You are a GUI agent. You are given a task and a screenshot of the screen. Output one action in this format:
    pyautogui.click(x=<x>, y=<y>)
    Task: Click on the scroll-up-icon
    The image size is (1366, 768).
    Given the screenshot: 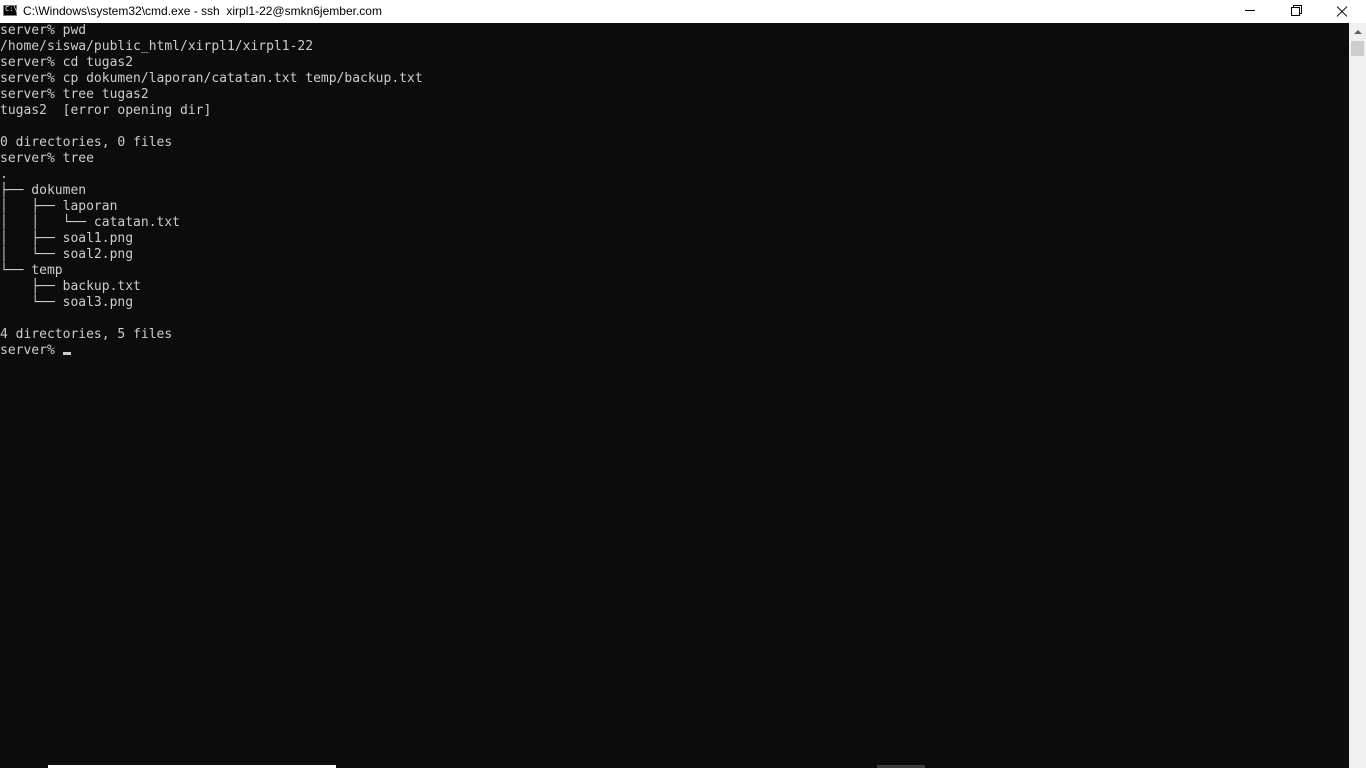 What is the action you would take?
    pyautogui.click(x=1357, y=31)
    